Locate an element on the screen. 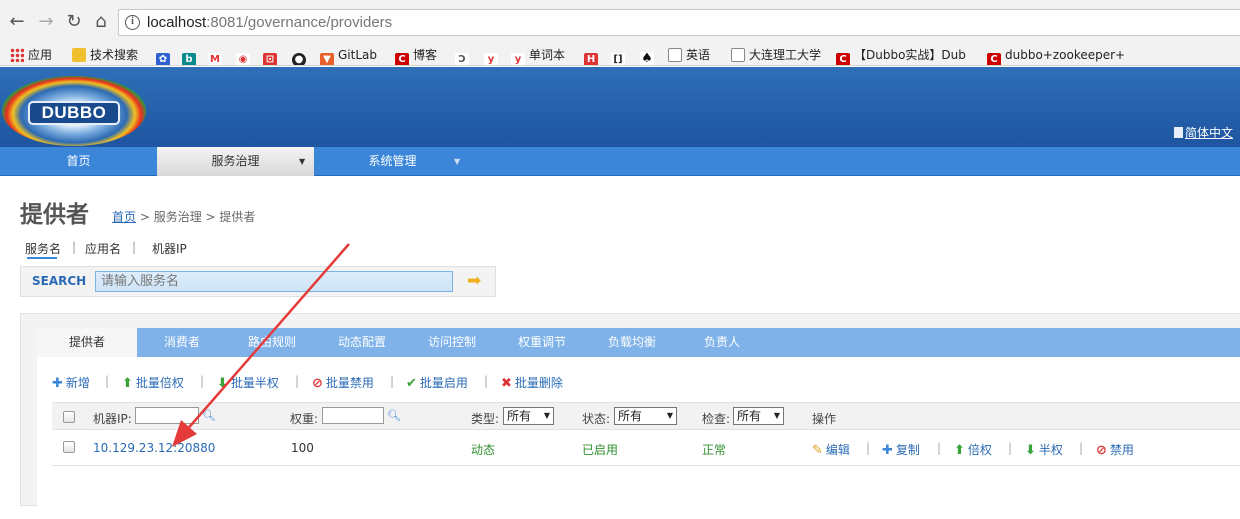 Image resolution: width=1240 pixels, height=519 pixels. type-filter-select: 所有 ▼ is located at coordinates (528, 416).